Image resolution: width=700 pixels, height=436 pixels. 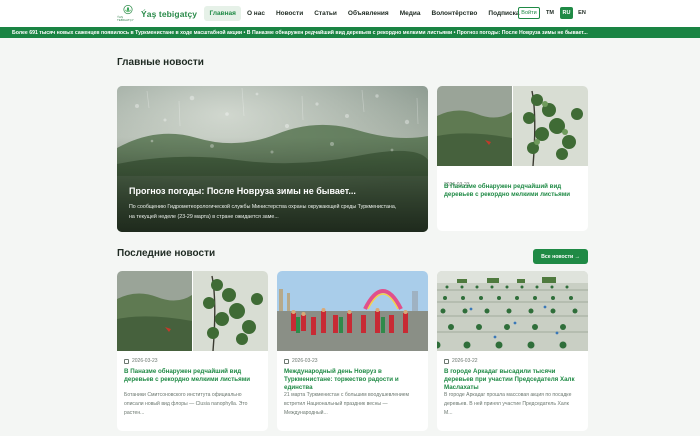 What do you see at coordinates (465, 361) in the screenshot?
I see `news-card-date: 2026-03-22` at bounding box center [465, 361].